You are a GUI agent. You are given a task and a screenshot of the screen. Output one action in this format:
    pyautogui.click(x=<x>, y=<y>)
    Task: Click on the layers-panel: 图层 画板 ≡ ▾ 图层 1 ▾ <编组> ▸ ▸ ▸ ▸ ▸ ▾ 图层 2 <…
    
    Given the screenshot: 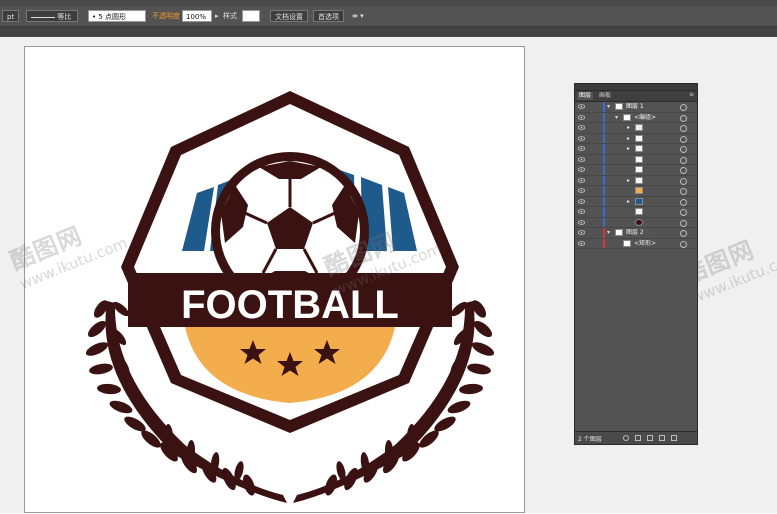 What is the action you would take?
    pyautogui.click(x=636, y=264)
    